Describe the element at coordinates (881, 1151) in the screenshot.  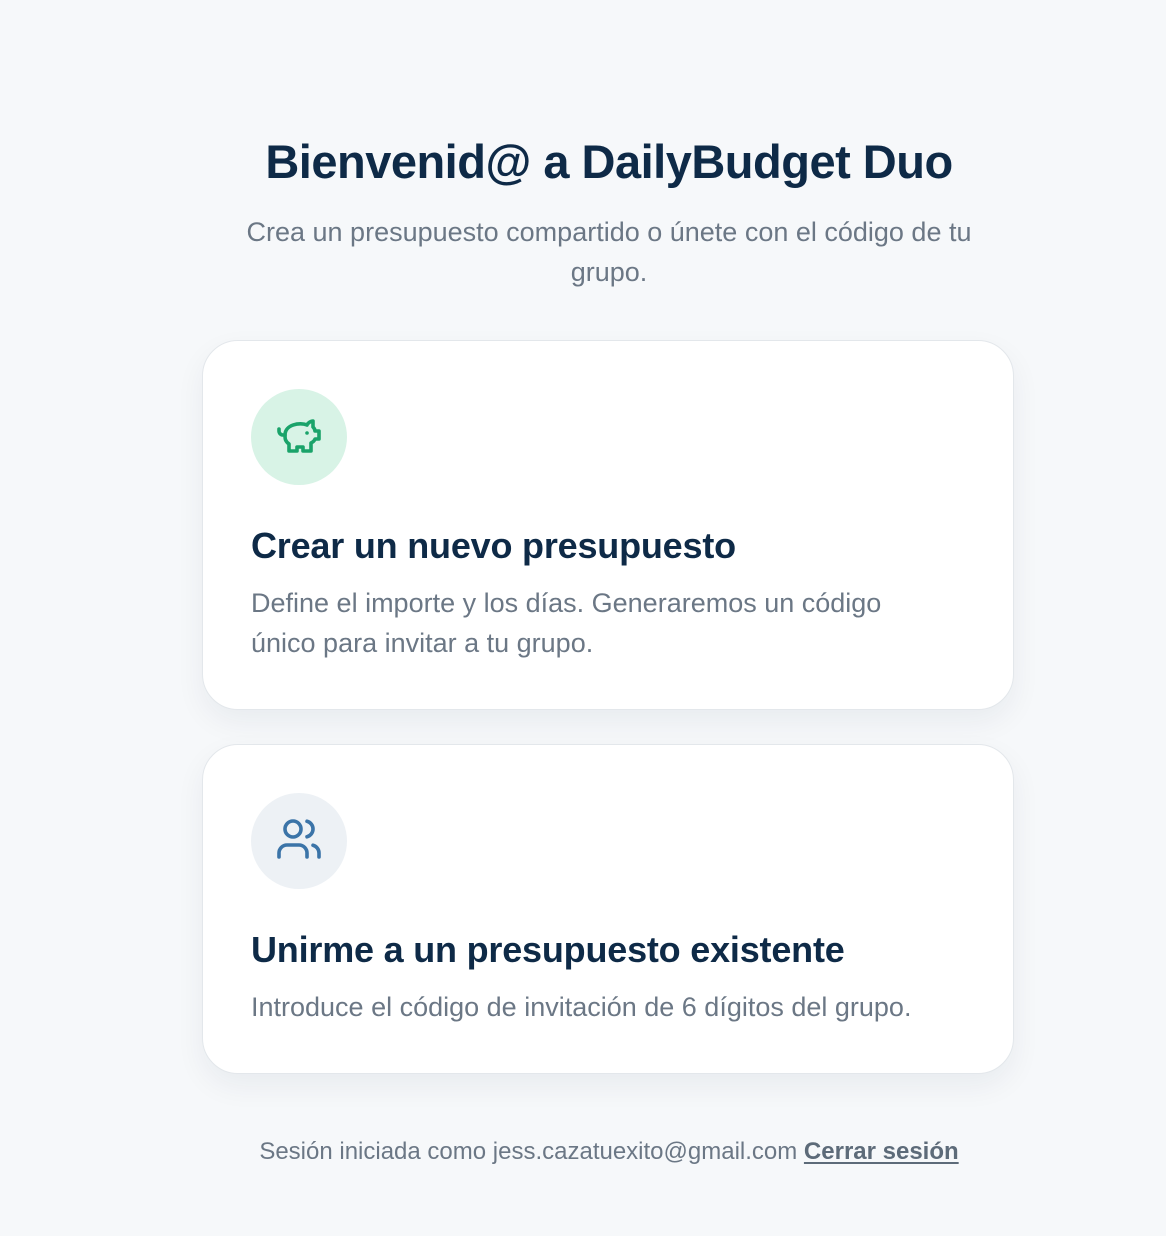
I see `logout-link: Cerrar sesión` at that location.